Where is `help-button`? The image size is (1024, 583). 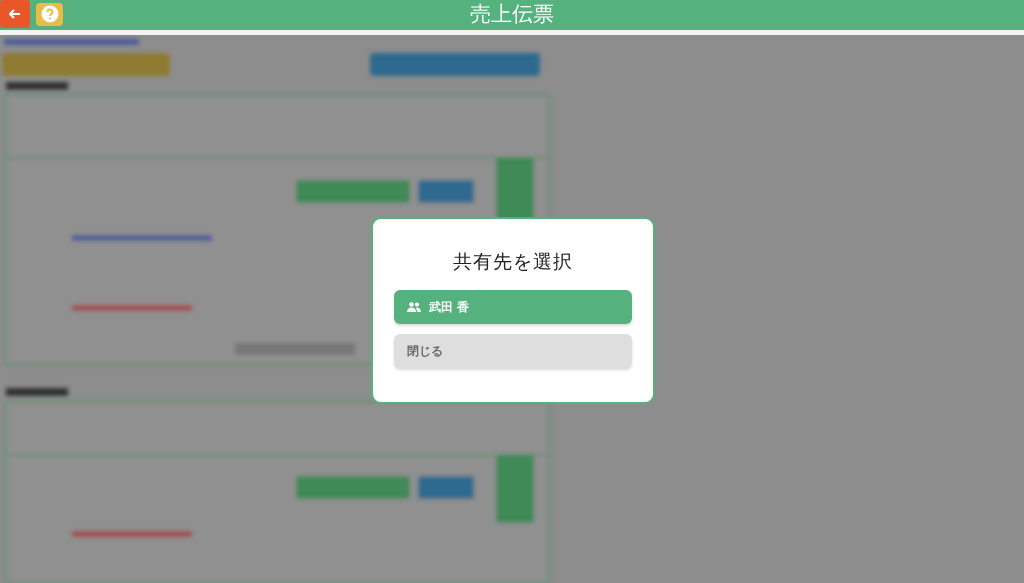
help-button is located at coordinates (49, 14).